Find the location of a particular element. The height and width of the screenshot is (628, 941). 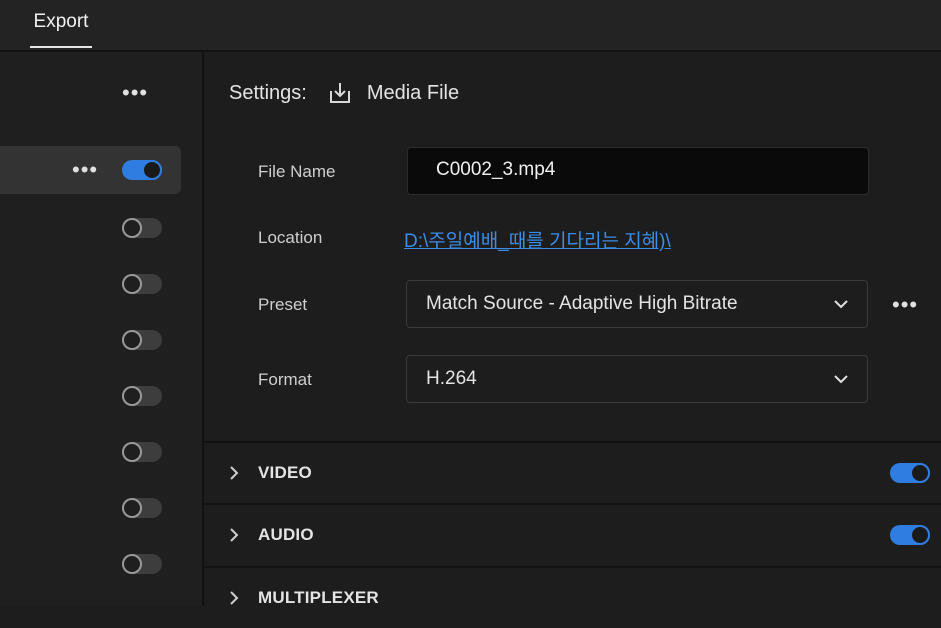

destination-row-1: ••• is located at coordinates (90, 170).